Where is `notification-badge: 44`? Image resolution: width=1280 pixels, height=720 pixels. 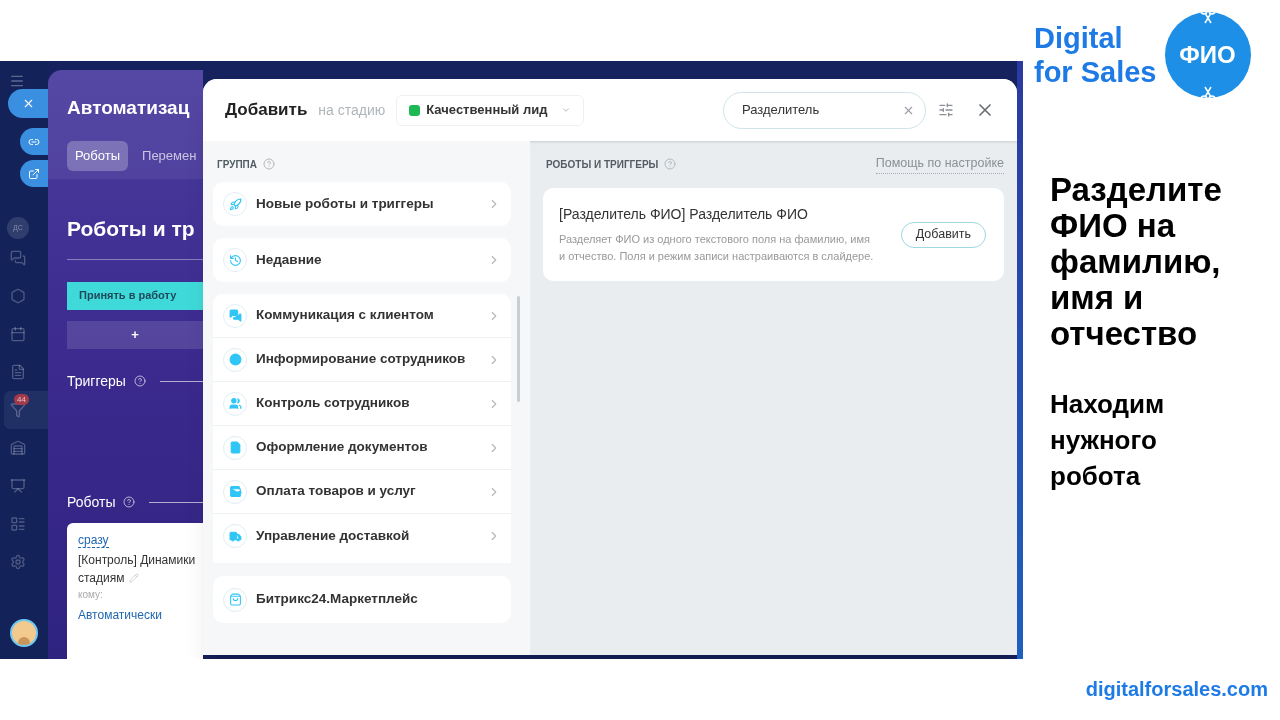 notification-badge: 44 is located at coordinates (21, 399).